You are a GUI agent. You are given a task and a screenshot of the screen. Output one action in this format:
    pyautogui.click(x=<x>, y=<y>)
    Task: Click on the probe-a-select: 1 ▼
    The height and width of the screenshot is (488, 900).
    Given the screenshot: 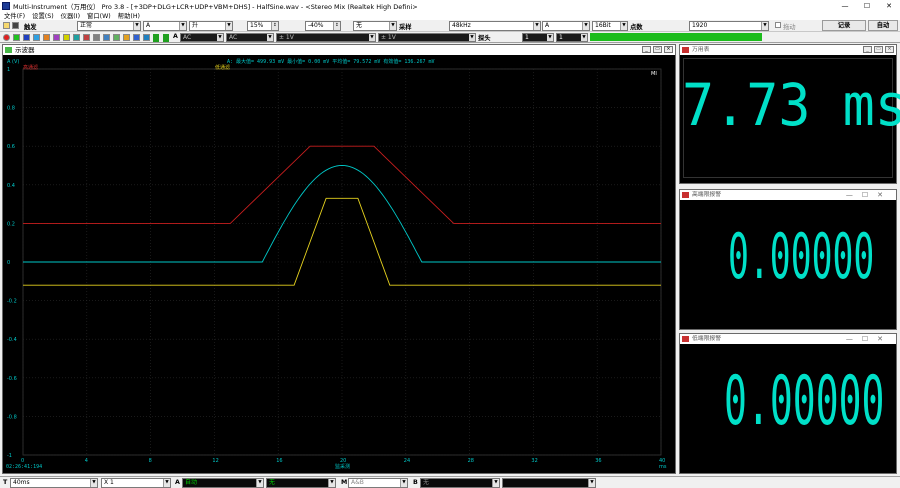 What is the action you would take?
    pyautogui.click(x=538, y=37)
    